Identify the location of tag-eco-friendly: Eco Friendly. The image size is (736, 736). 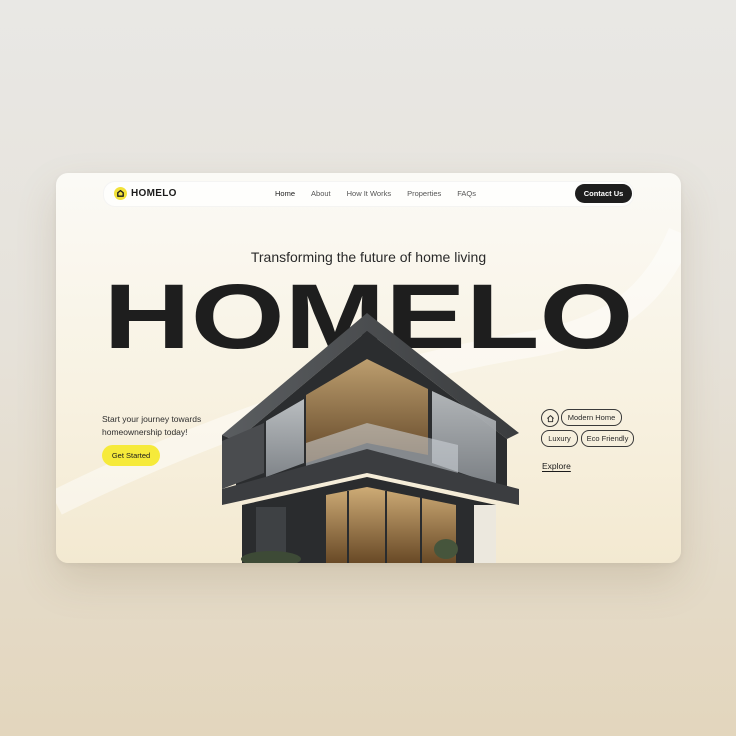
(607, 438).